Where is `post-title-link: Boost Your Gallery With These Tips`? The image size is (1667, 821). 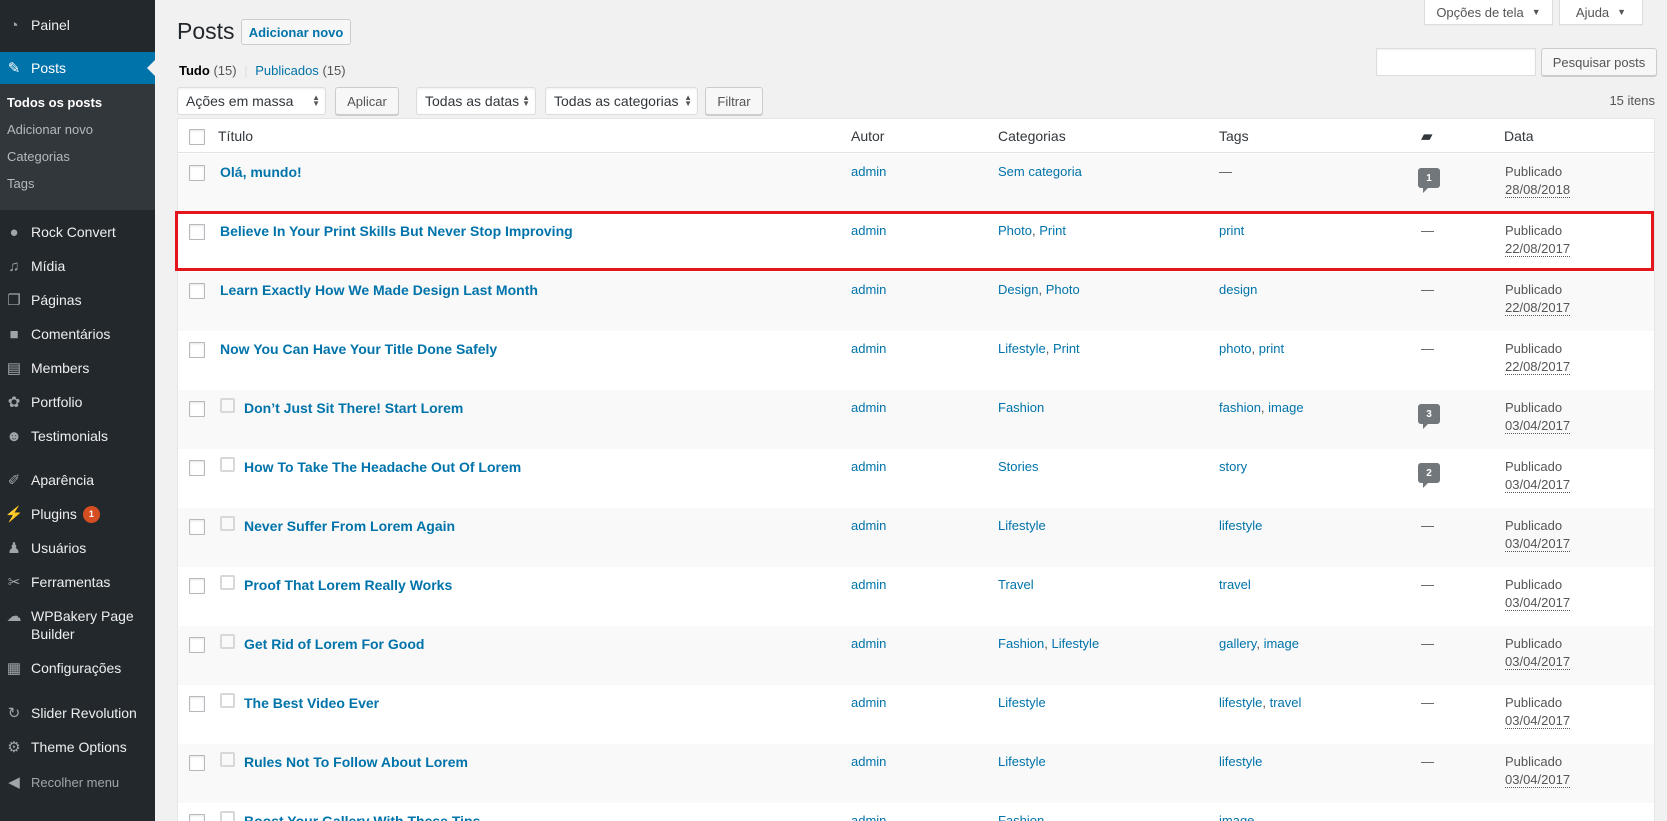 post-title-link: Boost Your Gallery With These Tips is located at coordinates (362, 817).